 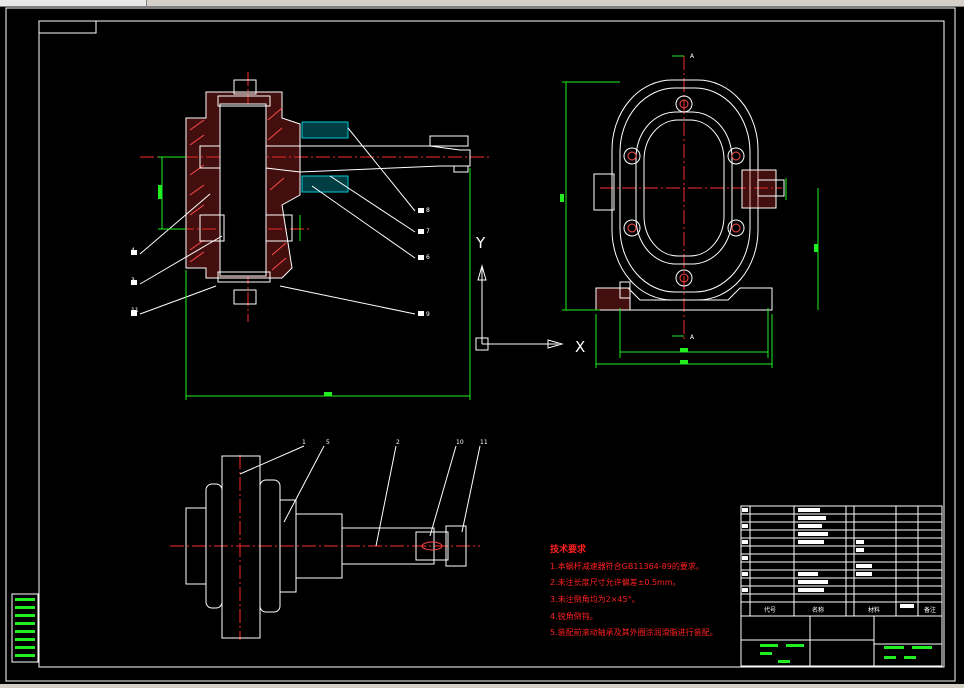 I want to click on title-block: 代号 名称 材料 备注, so click(x=841, y=586).